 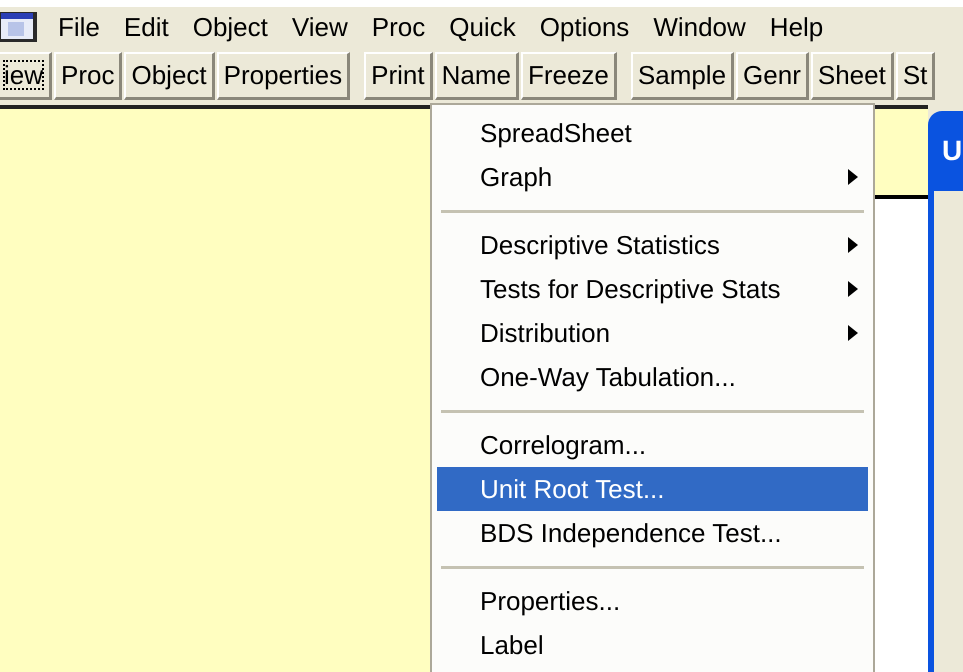 What do you see at coordinates (652, 133) in the screenshot?
I see `menu-entry: SpreadSheet` at bounding box center [652, 133].